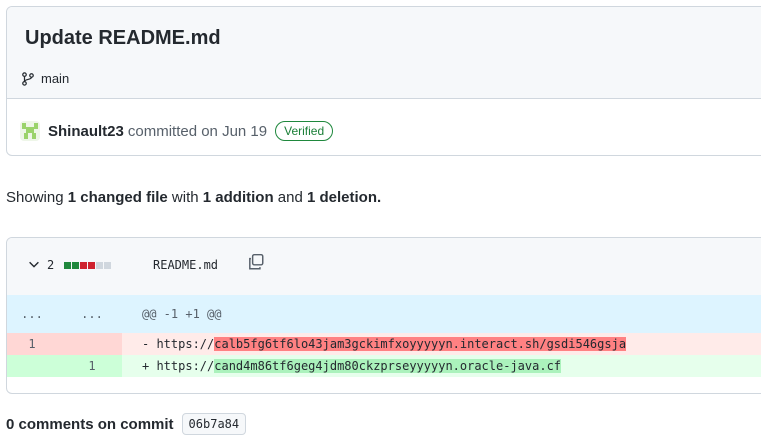 This screenshot has width=761, height=443. I want to click on summary-prefix: Showing, so click(35, 197).